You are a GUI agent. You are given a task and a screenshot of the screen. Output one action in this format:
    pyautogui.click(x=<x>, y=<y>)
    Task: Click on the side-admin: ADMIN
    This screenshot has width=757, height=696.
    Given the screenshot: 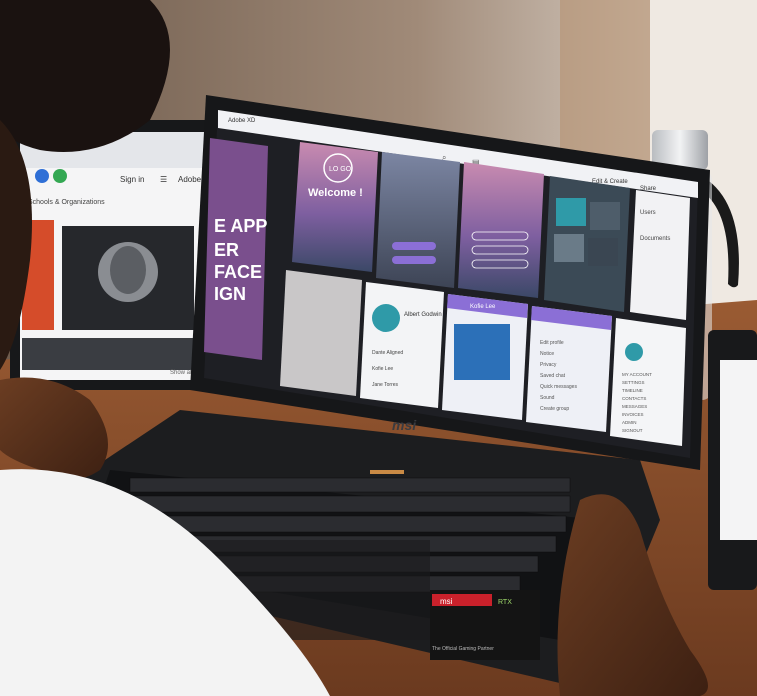 What is the action you would take?
    pyautogui.click(x=629, y=422)
    